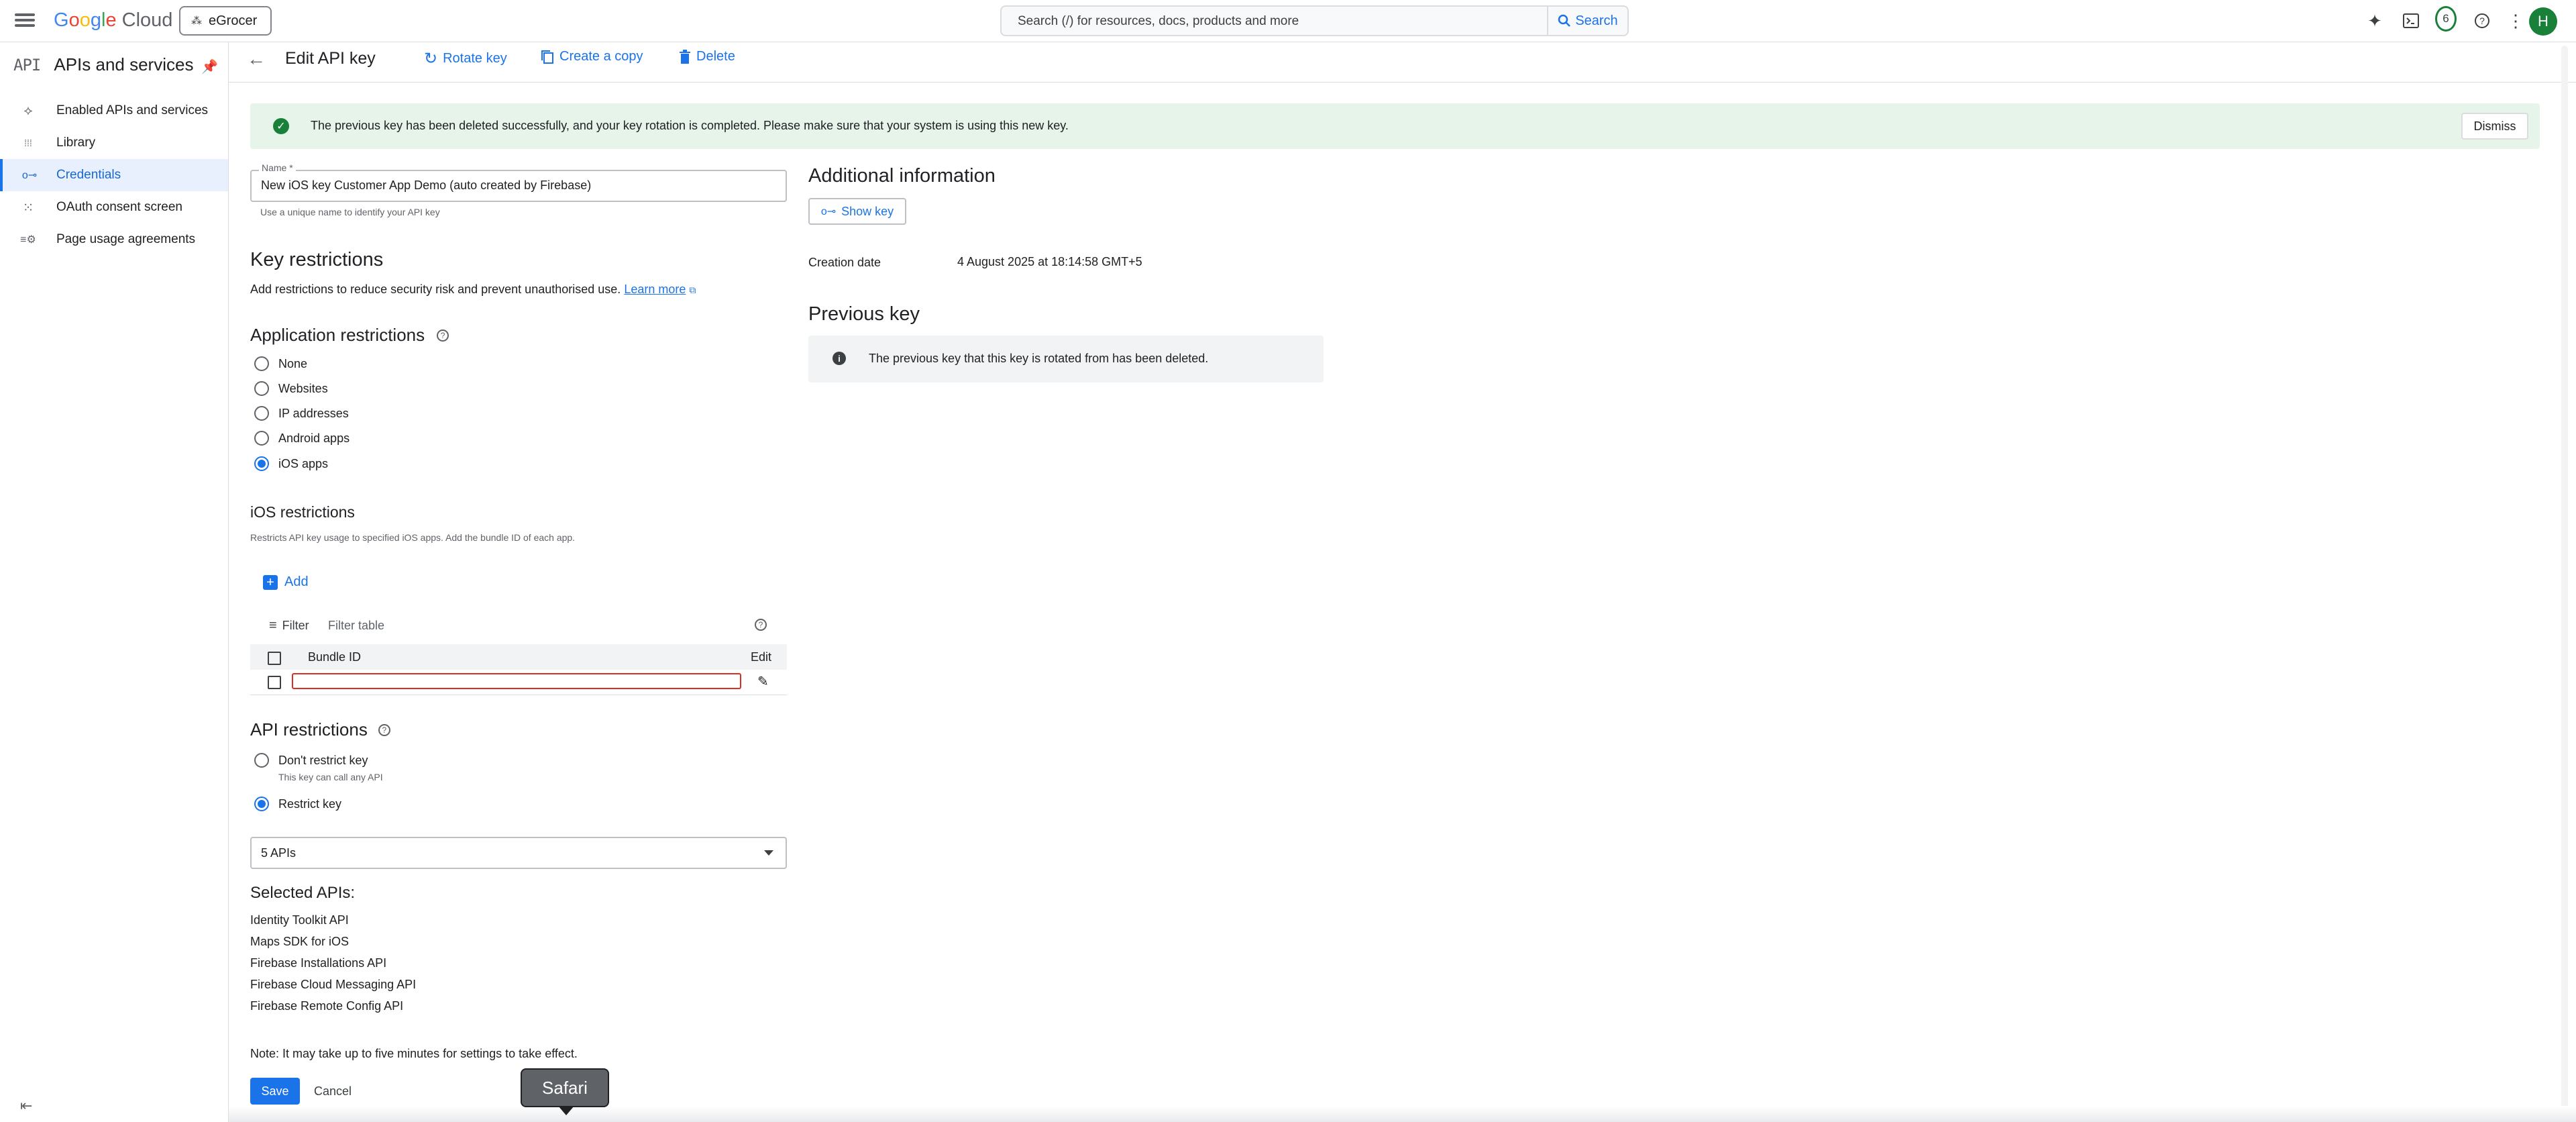 The height and width of the screenshot is (1122, 2576). I want to click on sidebar-item-credentials: o⊸ Credentials, so click(114, 175).